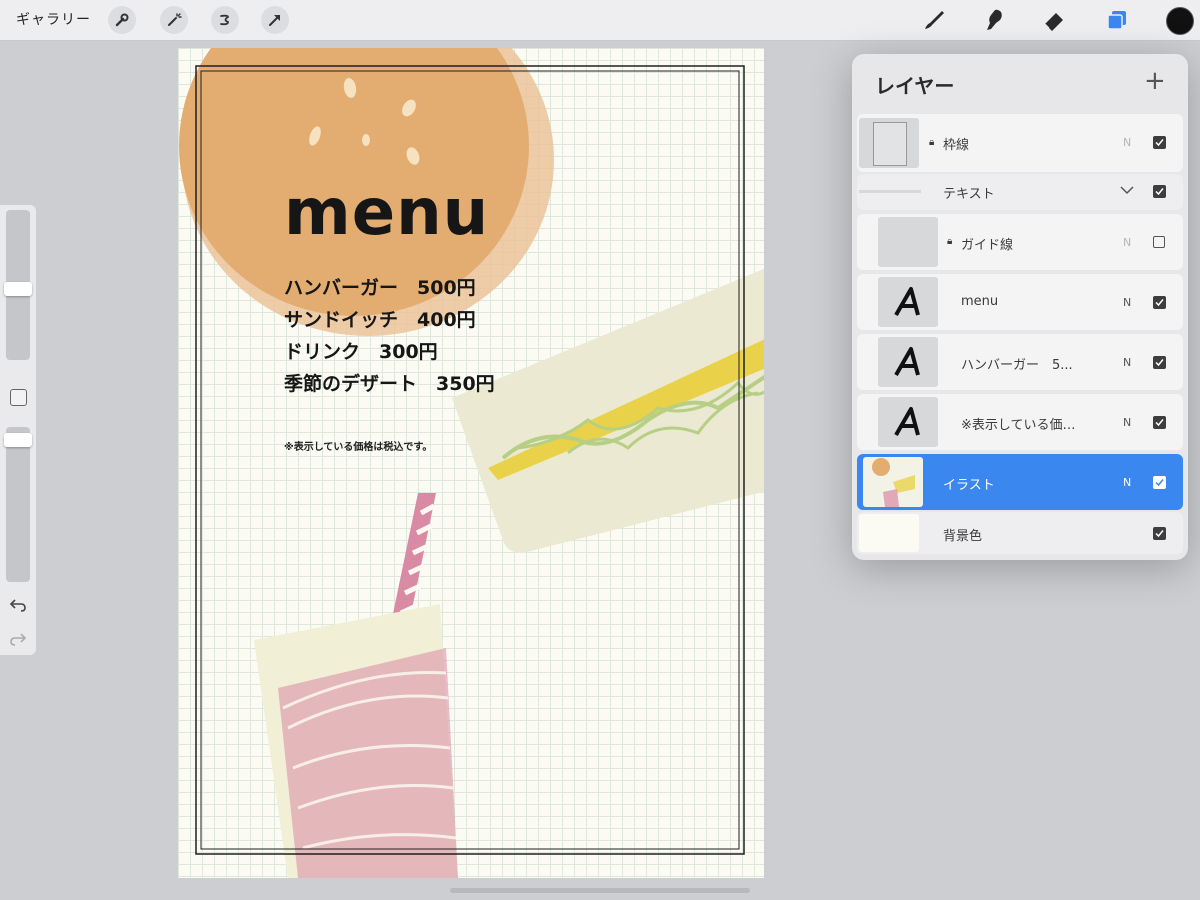  I want to click on selection-icon, so click(225, 20).